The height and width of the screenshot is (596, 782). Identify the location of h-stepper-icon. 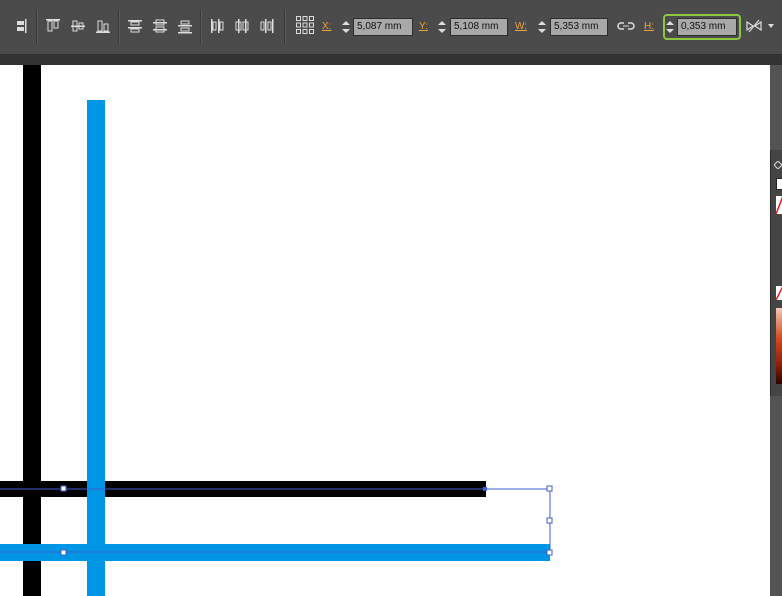
(670, 27).